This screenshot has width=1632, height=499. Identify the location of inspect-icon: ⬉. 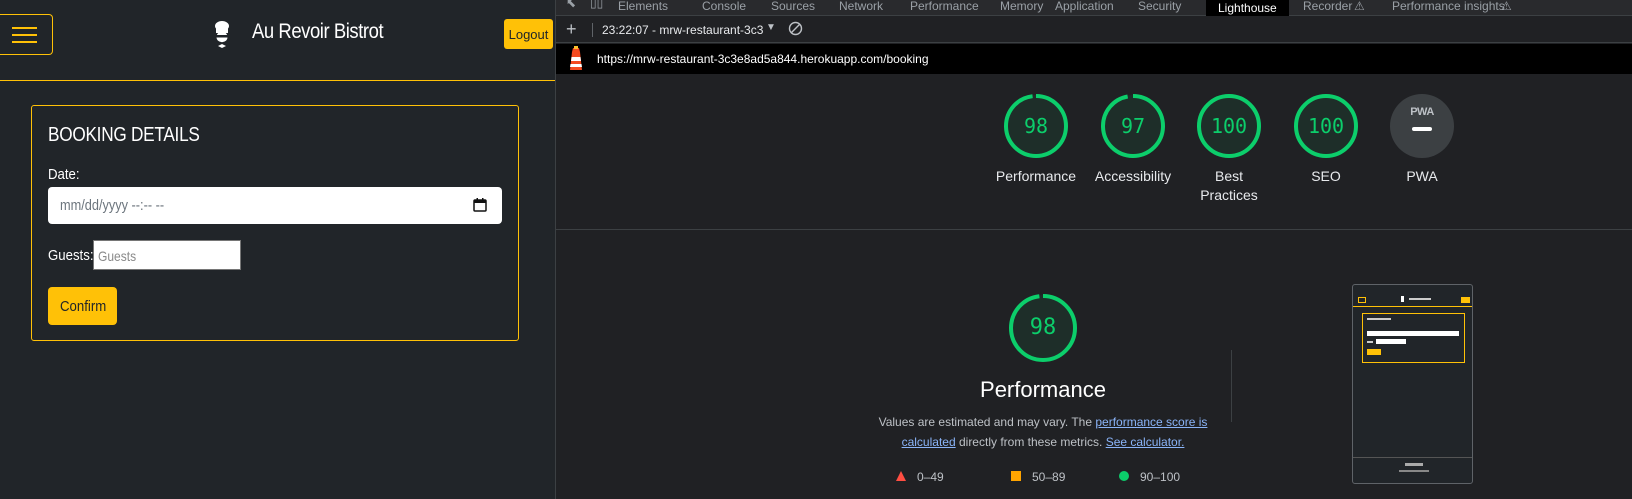
(571, 5).